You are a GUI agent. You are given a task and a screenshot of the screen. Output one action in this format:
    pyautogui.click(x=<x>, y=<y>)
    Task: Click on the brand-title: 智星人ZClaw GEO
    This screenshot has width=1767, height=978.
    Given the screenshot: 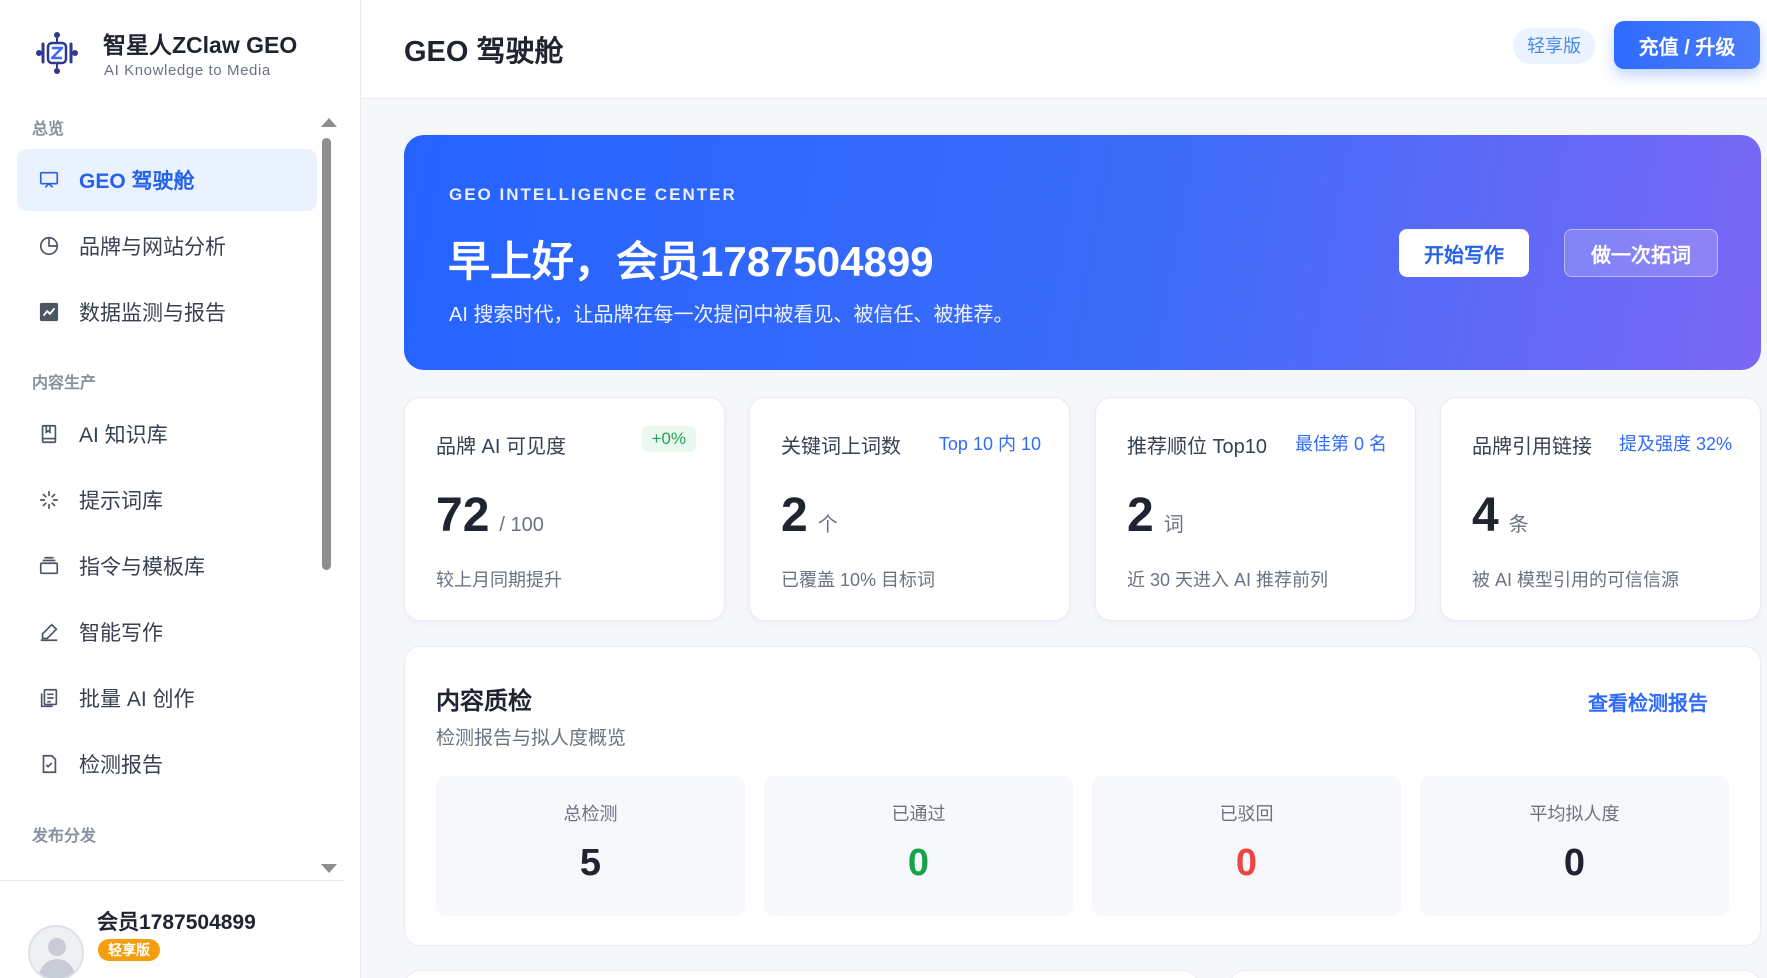 What is the action you would take?
    pyautogui.click(x=200, y=45)
    